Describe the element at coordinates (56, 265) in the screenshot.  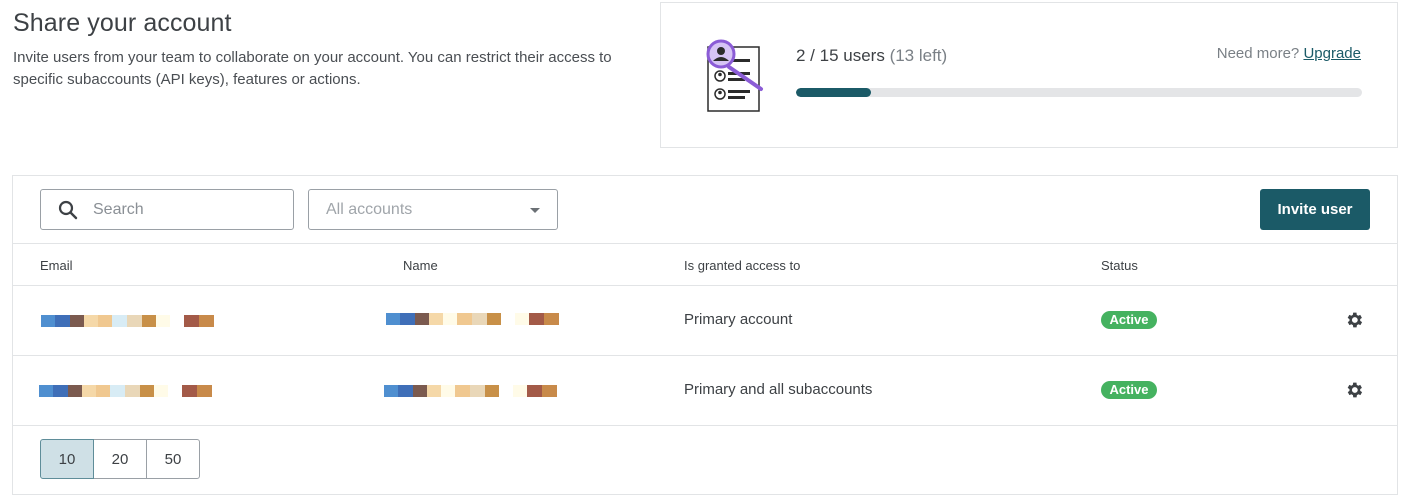
I see `column-header-email: Email` at that location.